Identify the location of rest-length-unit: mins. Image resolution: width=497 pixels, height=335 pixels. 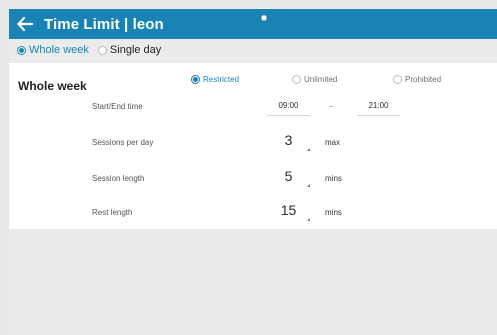
(333, 212).